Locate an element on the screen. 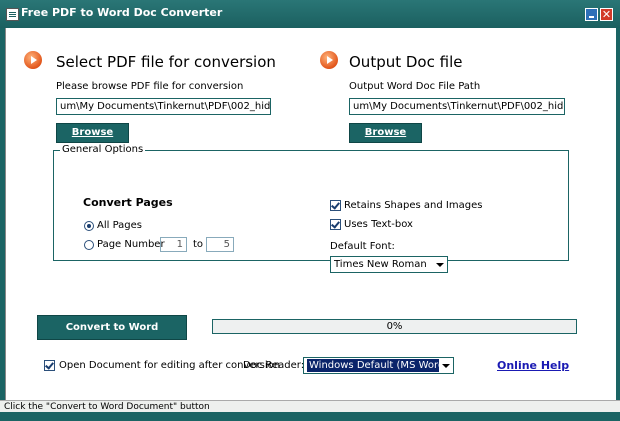  doc-reader-label: Doc Reader: is located at coordinates (274, 365).